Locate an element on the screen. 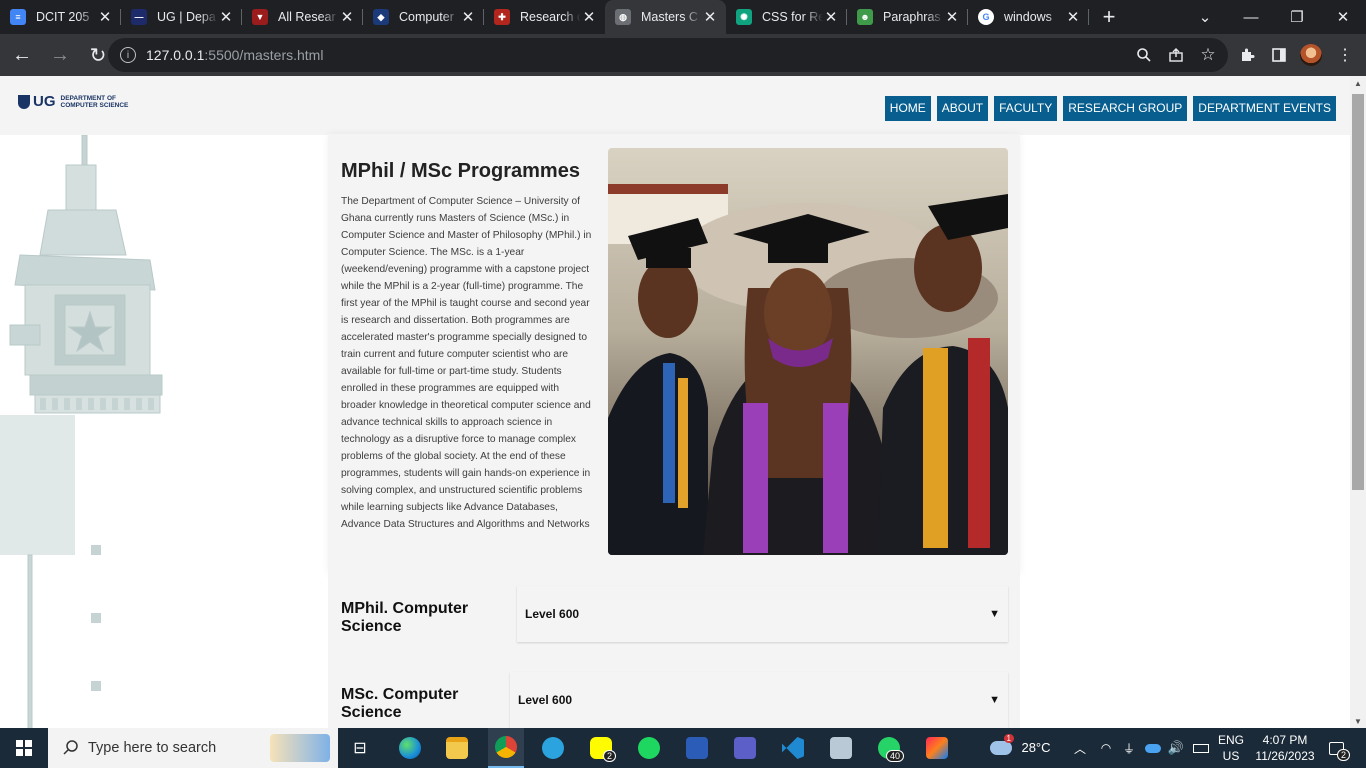 This screenshot has height=768, width=1366. logo-dept-line2: COMPUTER SCIENCE is located at coordinates (94, 105).